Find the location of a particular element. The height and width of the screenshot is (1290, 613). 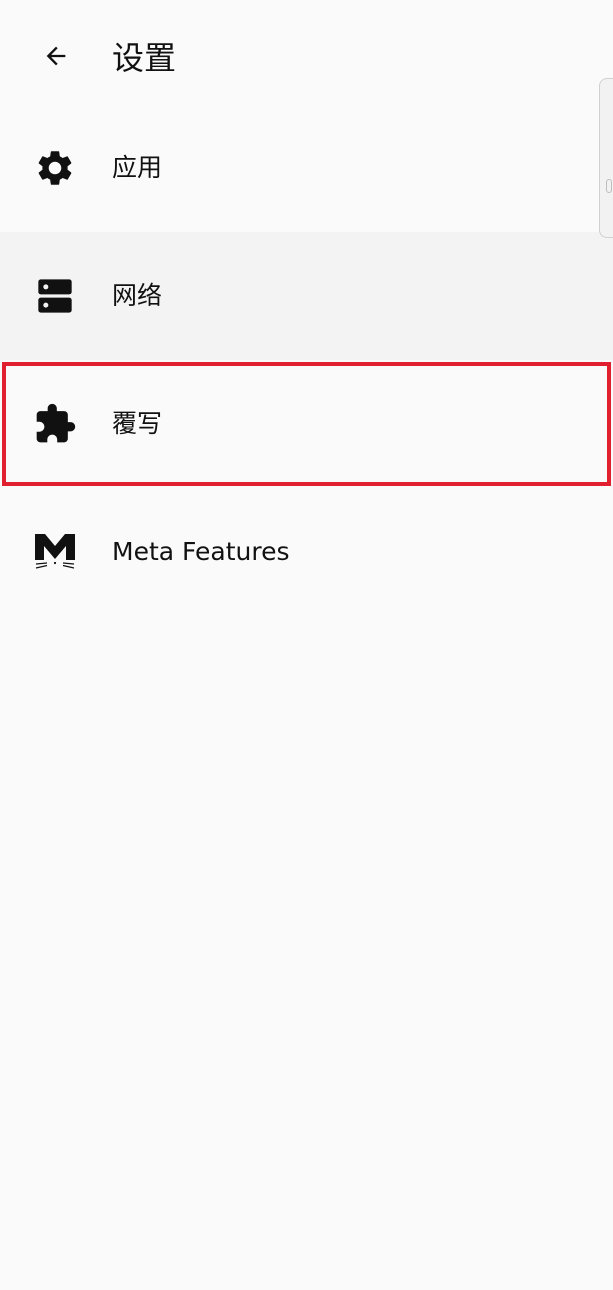

arrow-left-icon is located at coordinates (56, 58).